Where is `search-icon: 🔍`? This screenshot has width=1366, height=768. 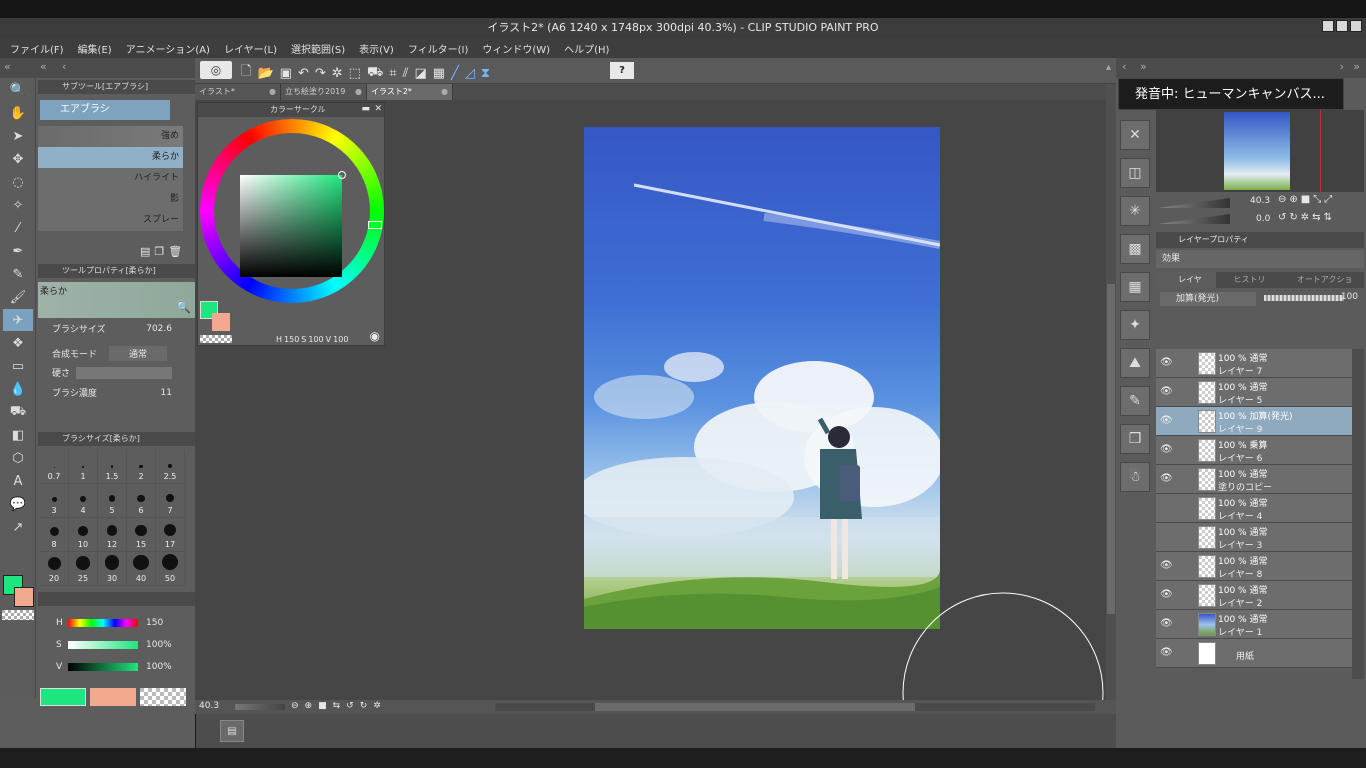 search-icon: 🔍 is located at coordinates (183, 307).